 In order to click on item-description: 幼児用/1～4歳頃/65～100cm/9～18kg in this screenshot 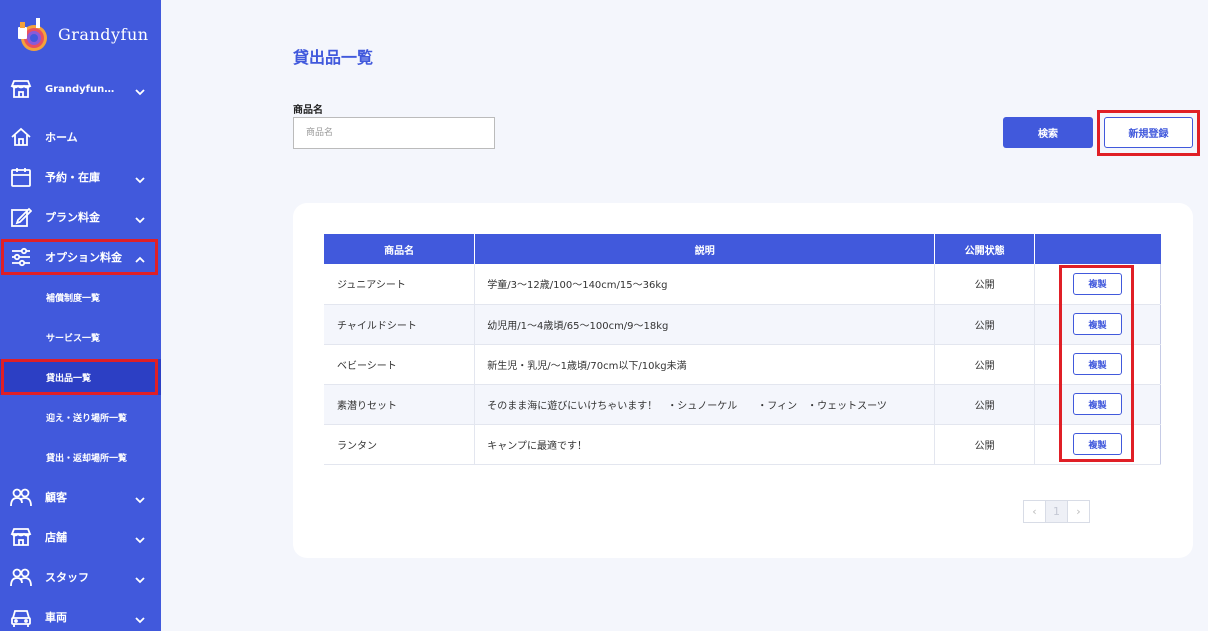, I will do `click(705, 324)`.